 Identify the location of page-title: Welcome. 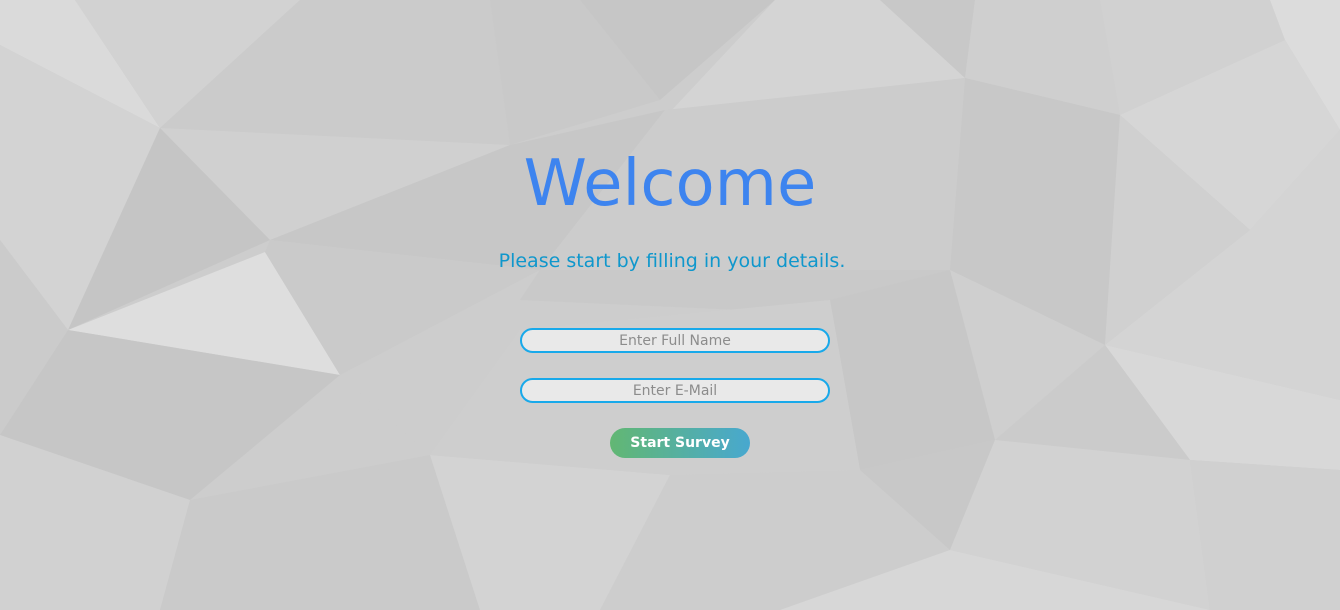
(670, 184).